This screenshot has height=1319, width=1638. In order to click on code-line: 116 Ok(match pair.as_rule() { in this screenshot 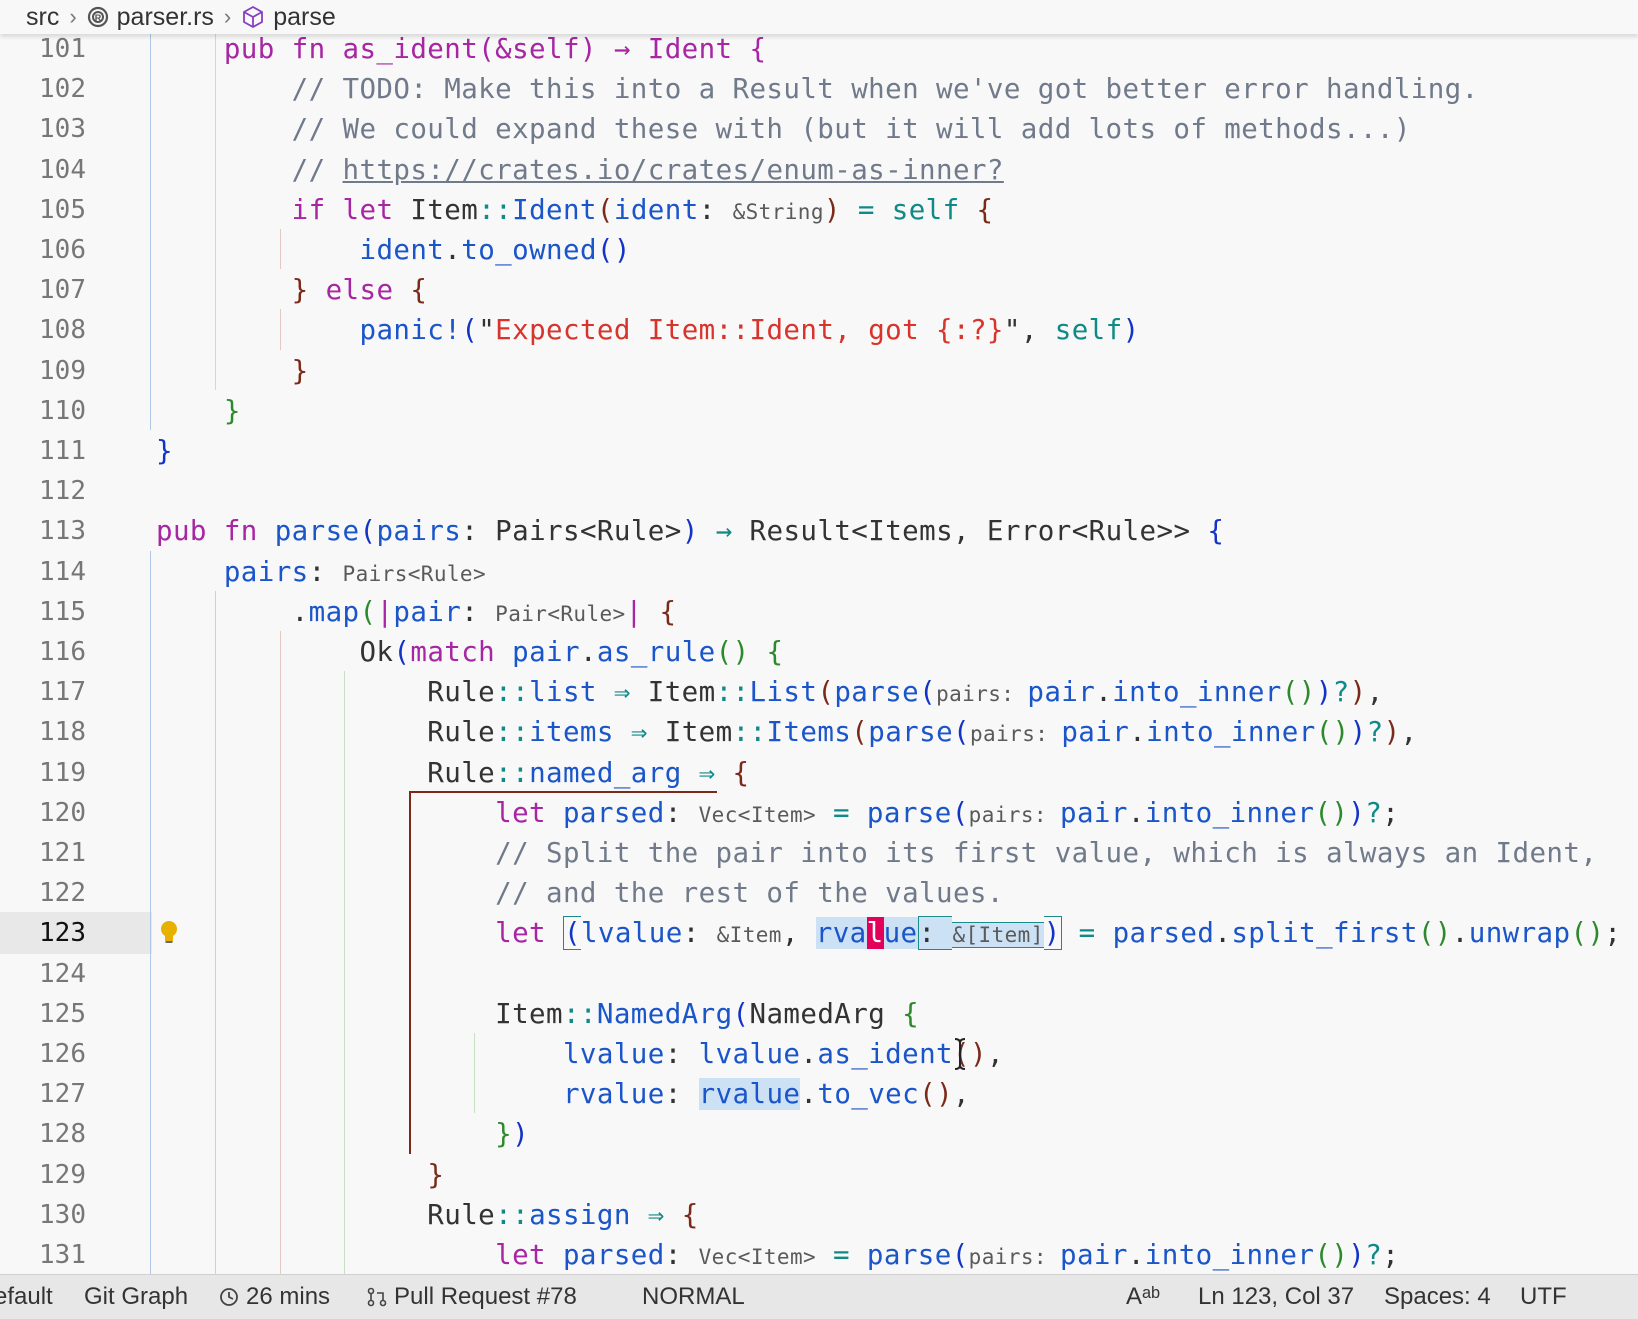, I will do `click(819, 652)`.